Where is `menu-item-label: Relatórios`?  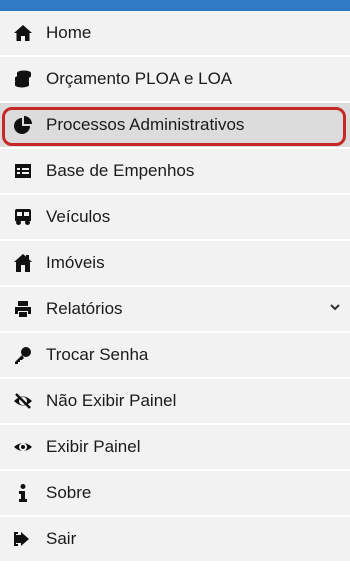
menu-item-label: Relatórios is located at coordinates (84, 308).